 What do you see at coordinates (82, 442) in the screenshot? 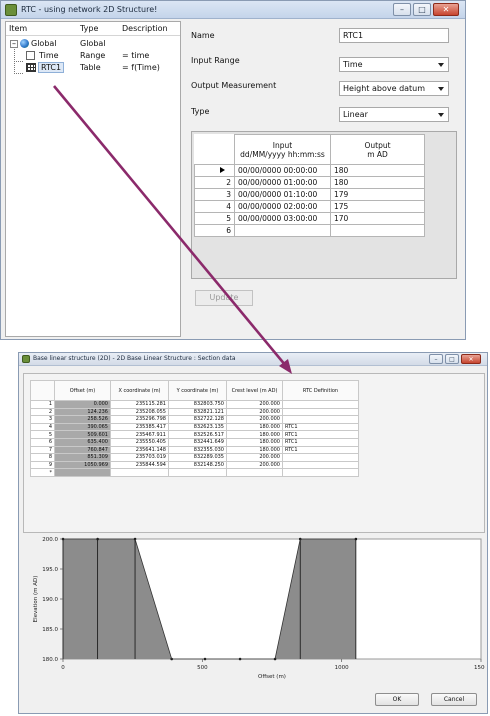
I see `offset-cell: 635.400` at bounding box center [82, 442].